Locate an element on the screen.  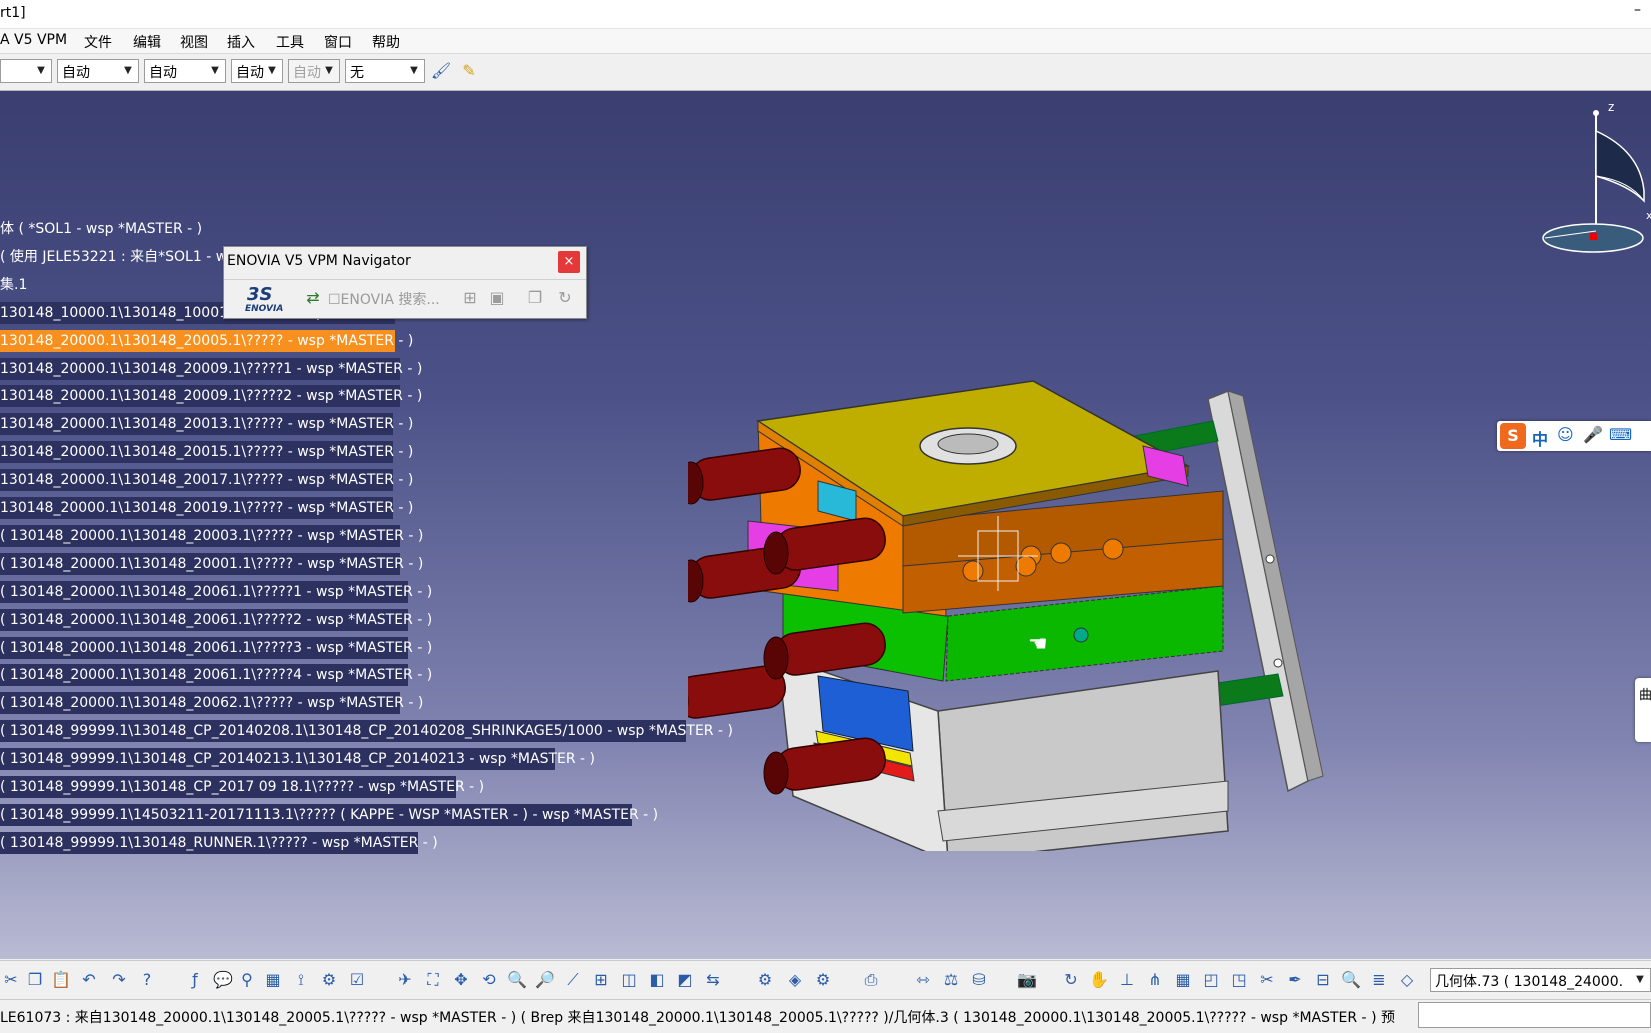
camera-icon: 📷 is located at coordinates (1027, 980).